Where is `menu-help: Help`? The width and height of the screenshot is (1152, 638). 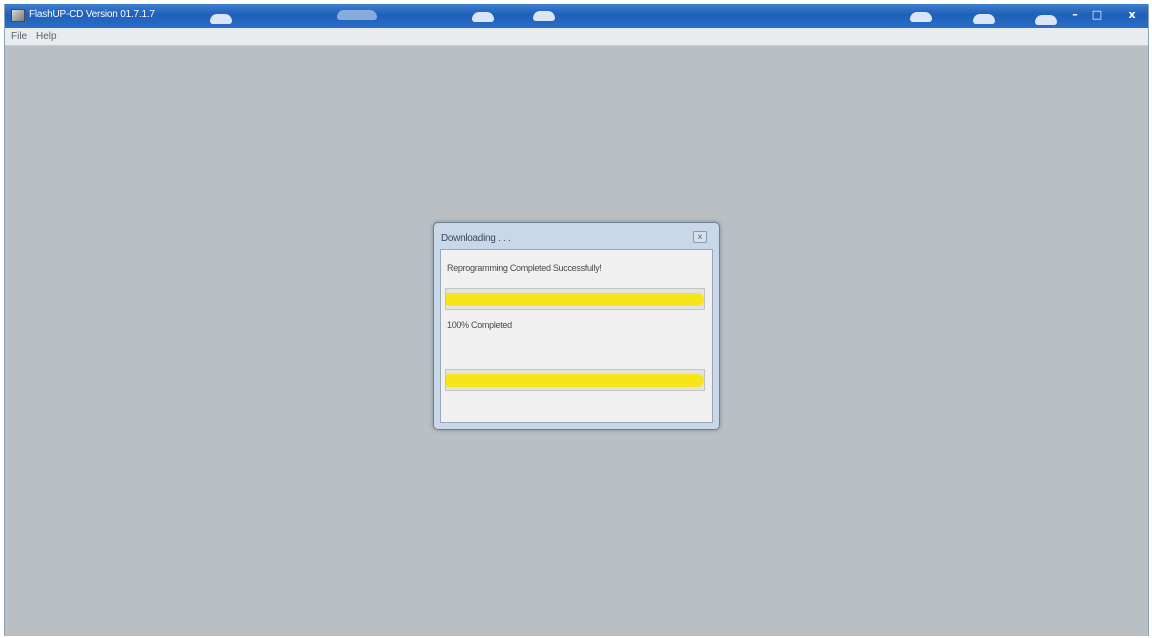
menu-help: Help is located at coordinates (46, 36).